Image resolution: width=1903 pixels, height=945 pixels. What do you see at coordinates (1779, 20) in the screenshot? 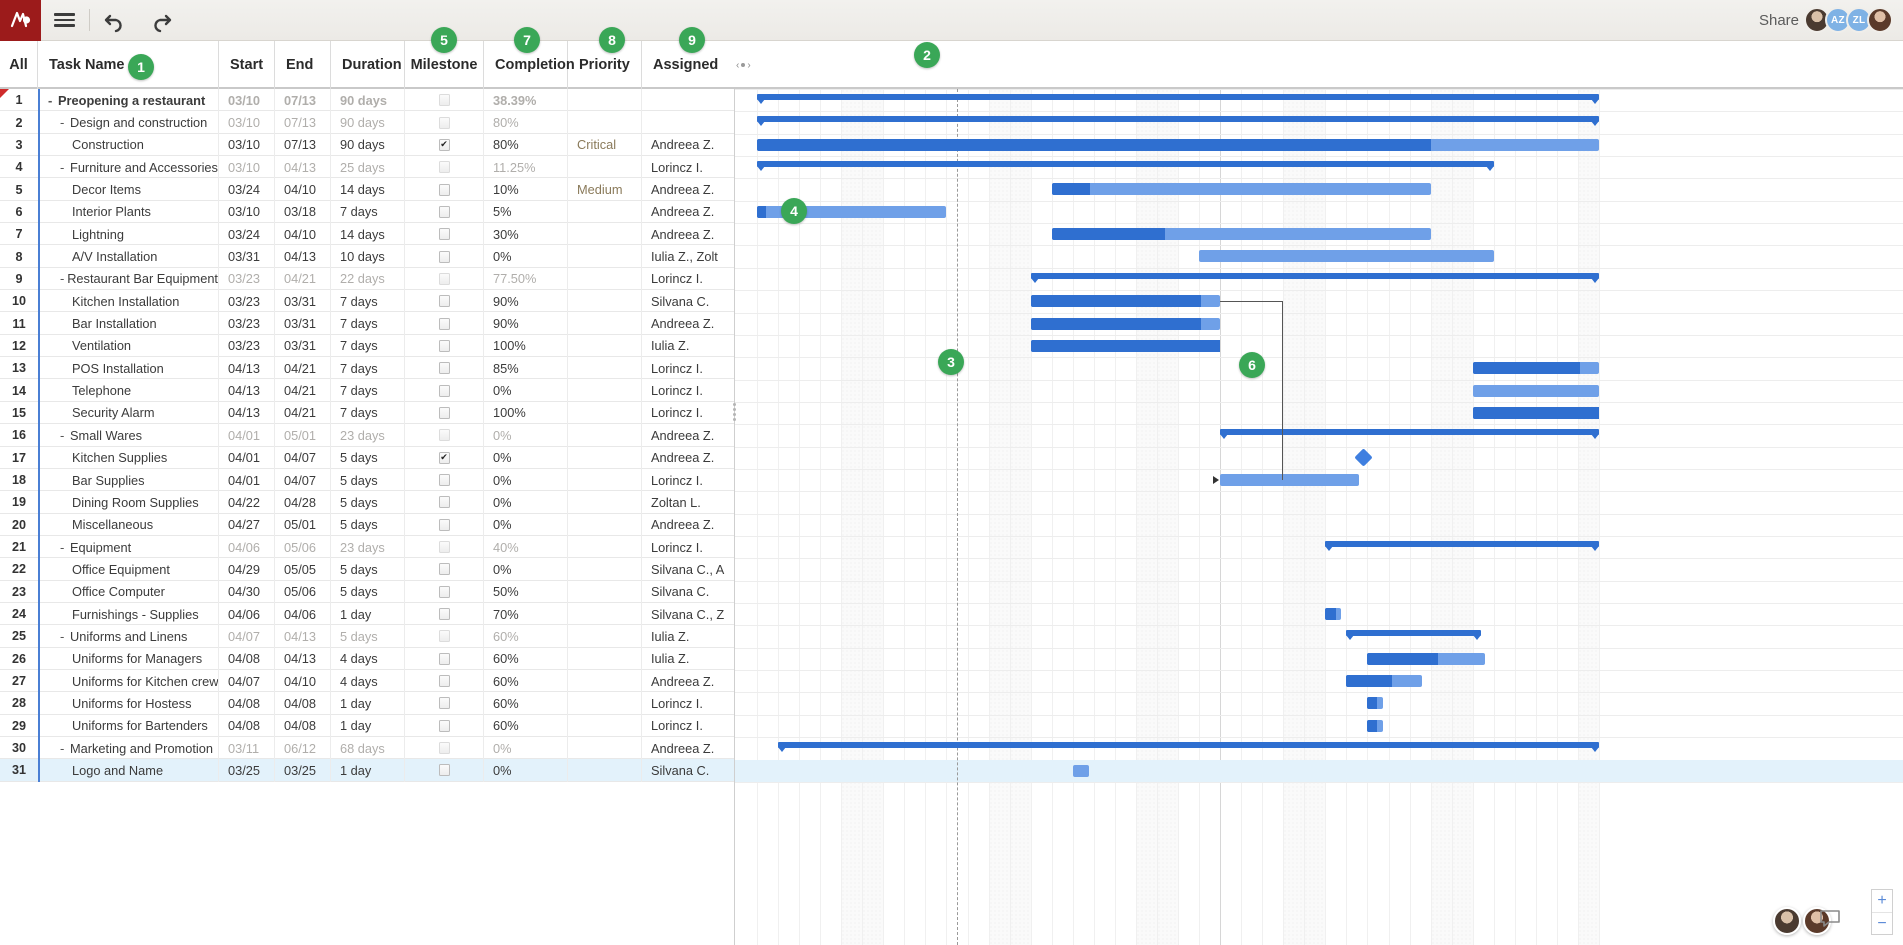
I see `share-button: Share` at bounding box center [1779, 20].